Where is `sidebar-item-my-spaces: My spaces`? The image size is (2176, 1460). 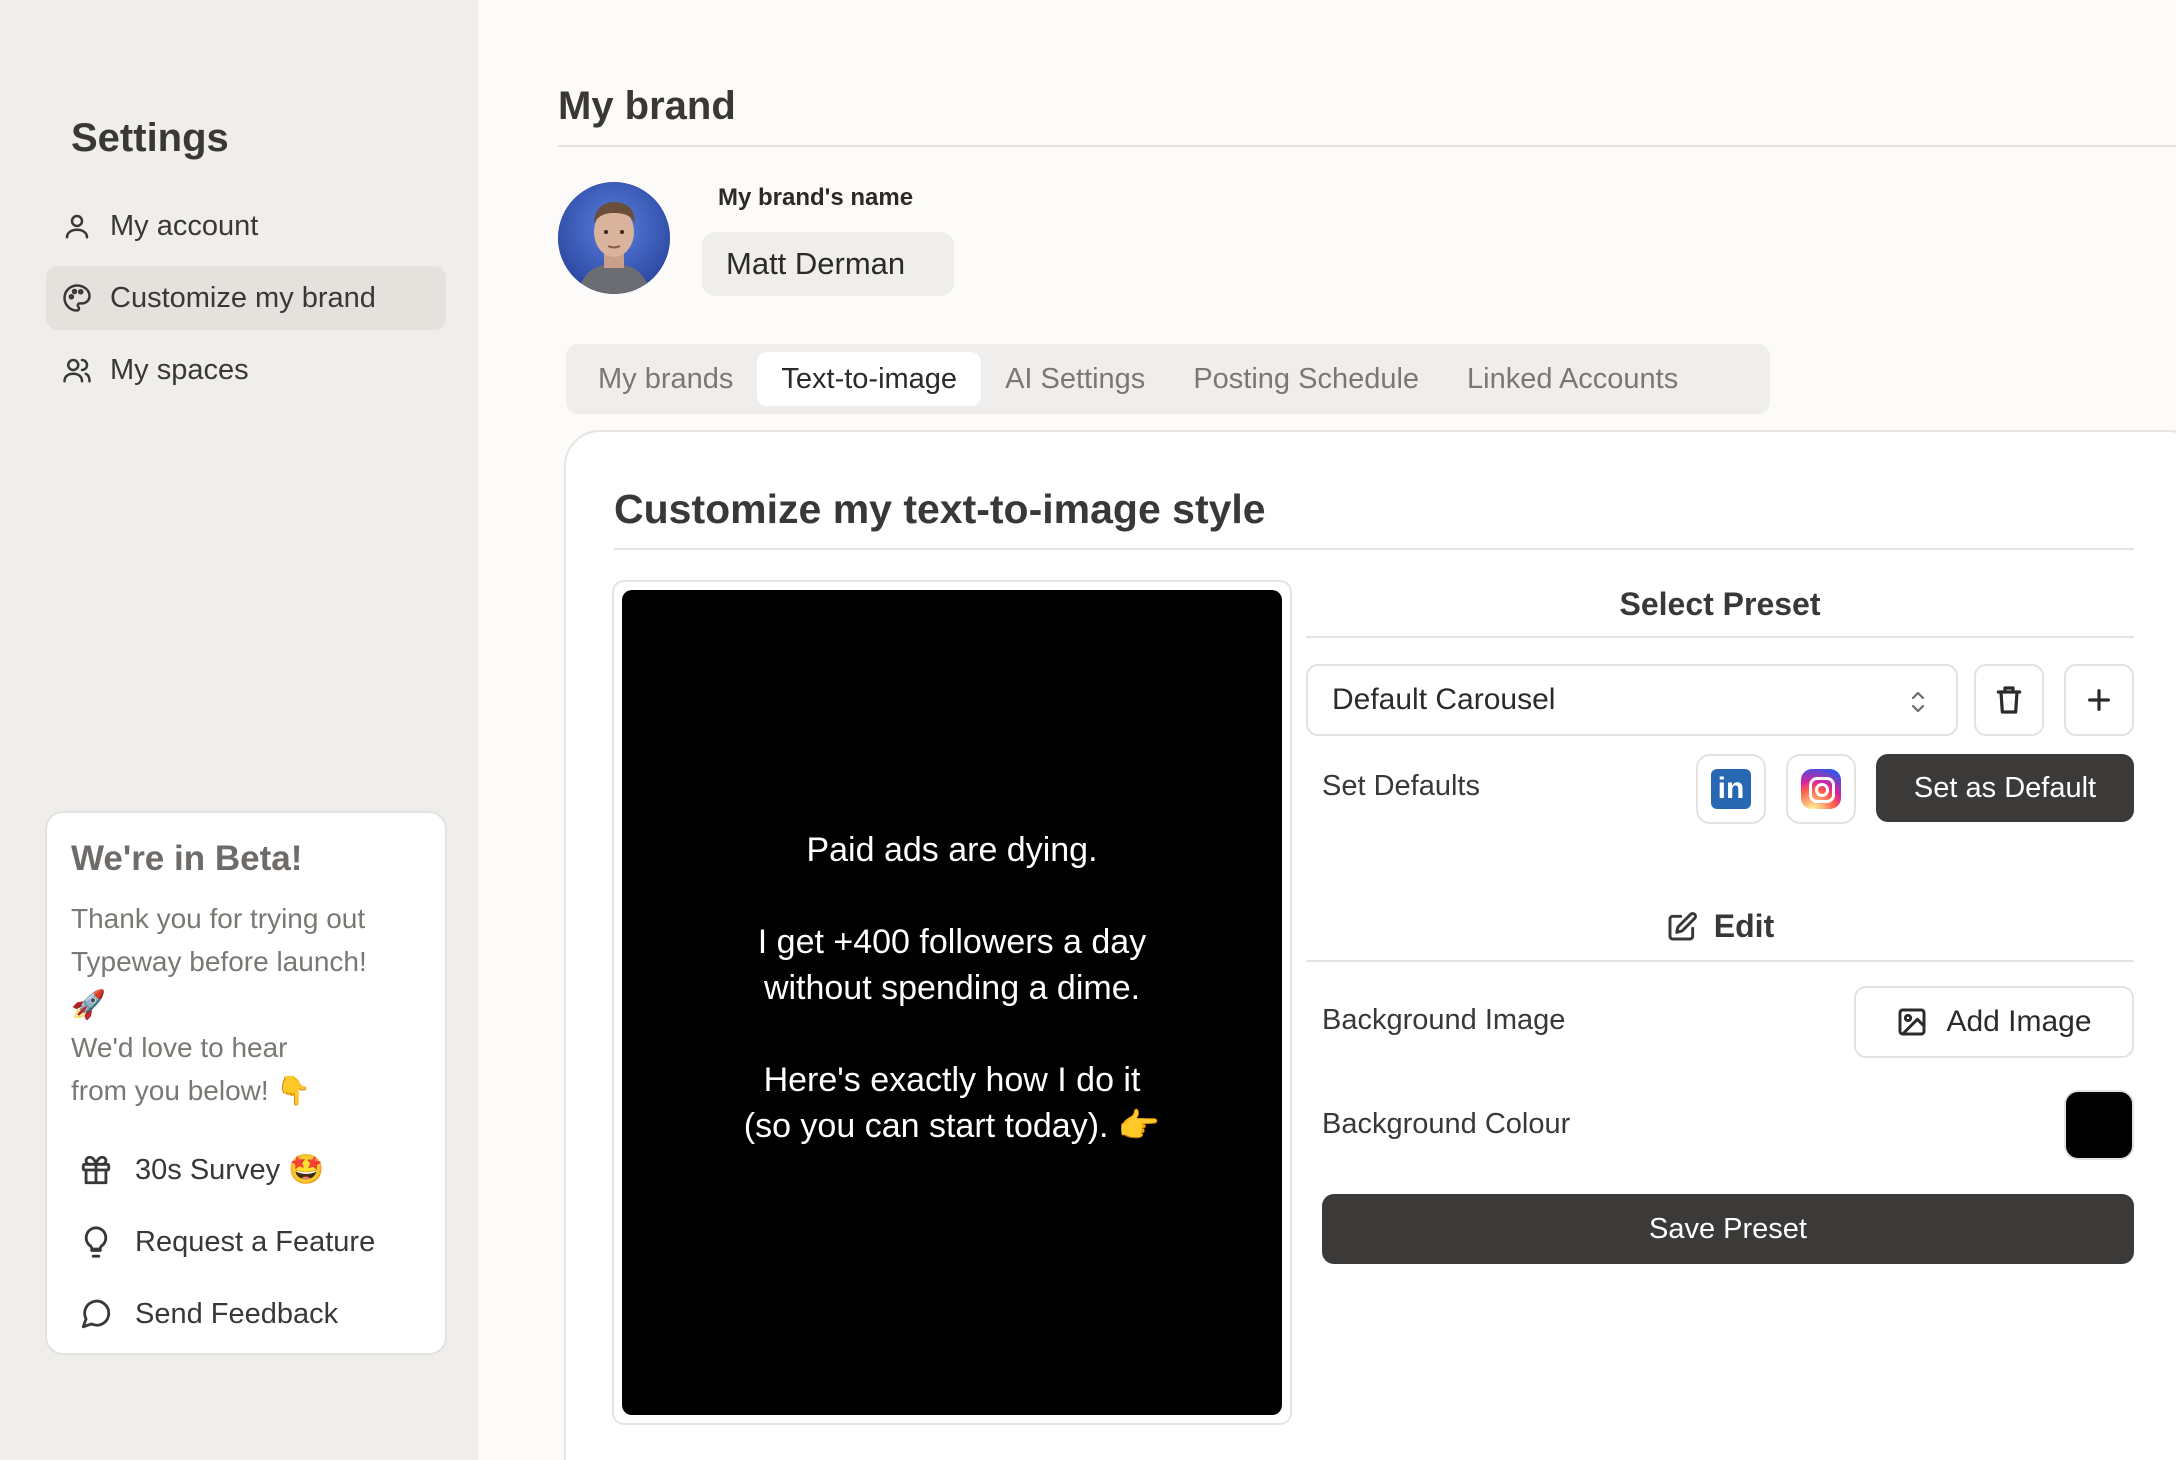
sidebar-item-my-spaces: My spaces is located at coordinates (246, 370).